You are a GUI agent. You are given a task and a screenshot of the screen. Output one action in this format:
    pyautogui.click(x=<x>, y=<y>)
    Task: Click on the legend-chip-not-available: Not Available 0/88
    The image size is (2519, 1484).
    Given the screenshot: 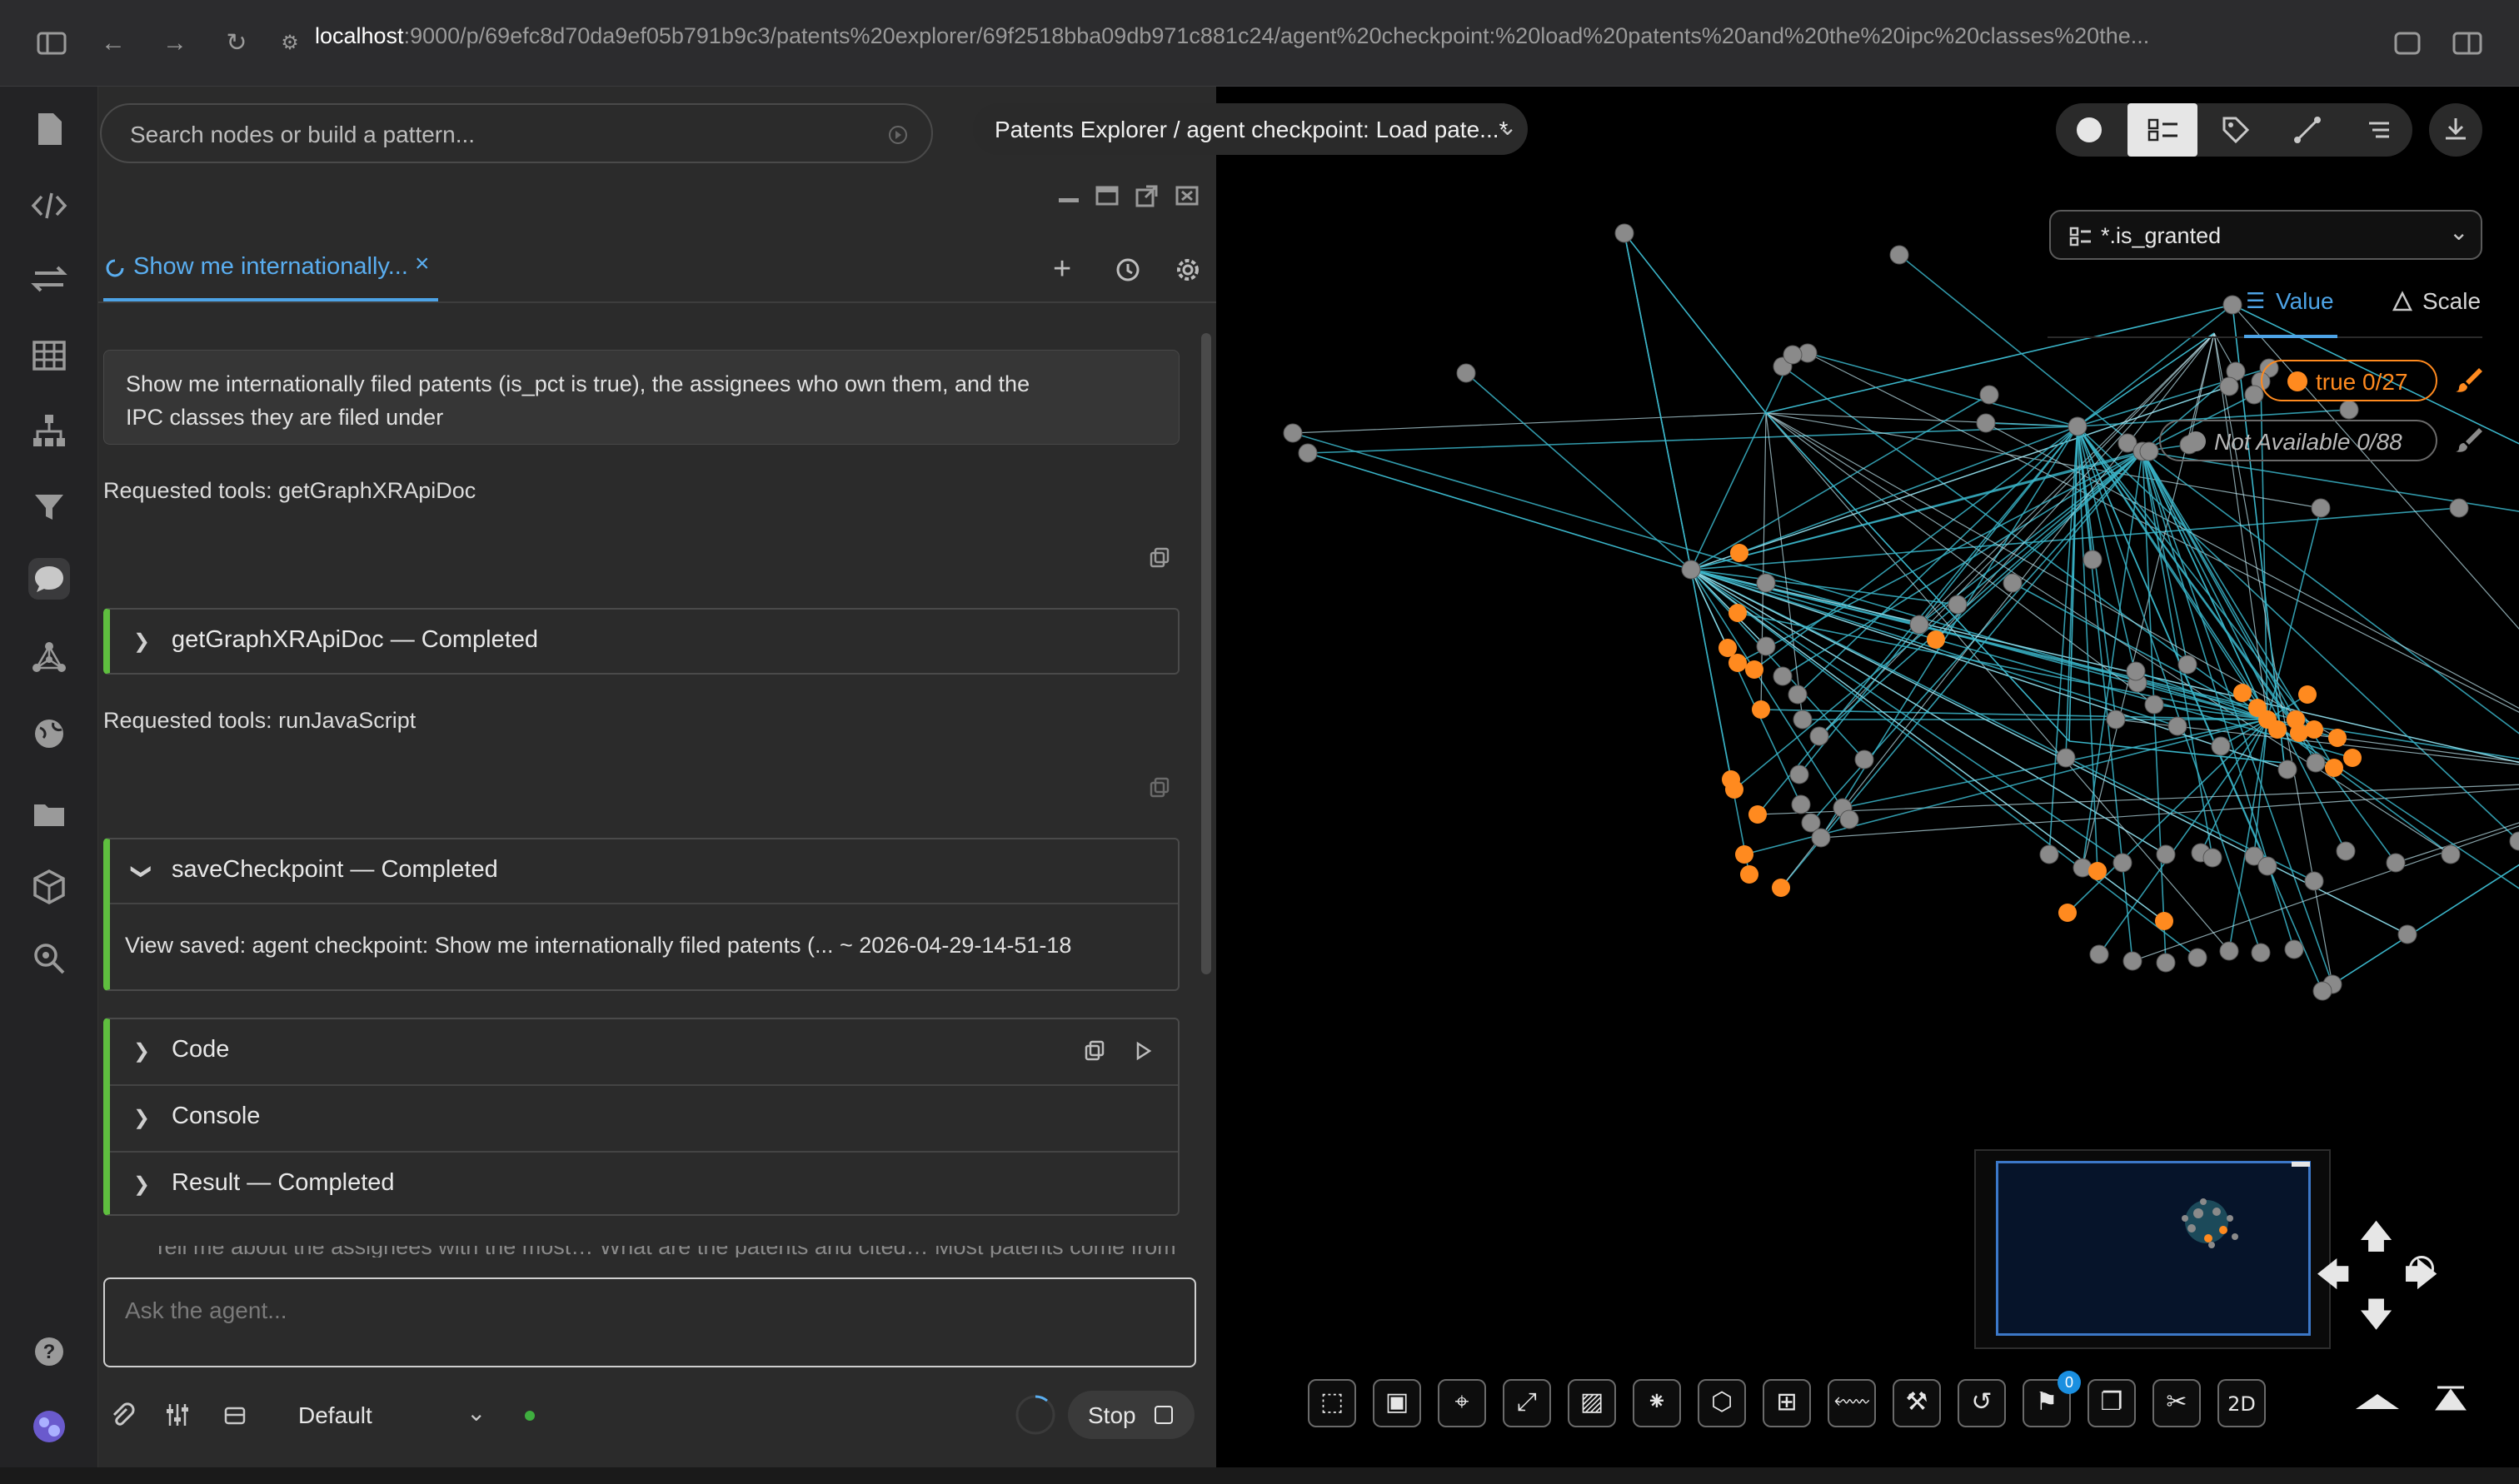 What is the action you would take?
    pyautogui.click(x=2298, y=440)
    